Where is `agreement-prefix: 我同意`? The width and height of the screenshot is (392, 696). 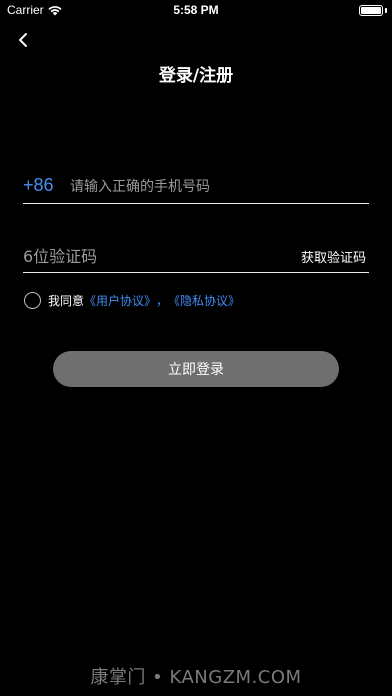 agreement-prefix: 我同意 is located at coordinates (66, 300).